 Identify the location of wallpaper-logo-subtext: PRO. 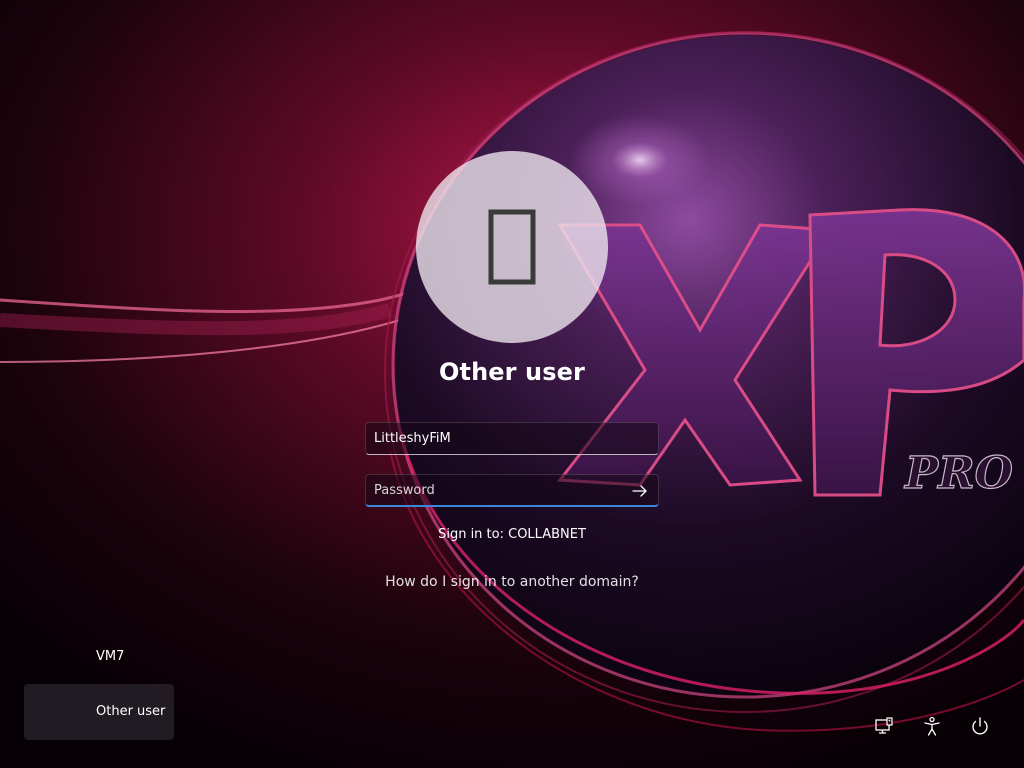
(958, 473).